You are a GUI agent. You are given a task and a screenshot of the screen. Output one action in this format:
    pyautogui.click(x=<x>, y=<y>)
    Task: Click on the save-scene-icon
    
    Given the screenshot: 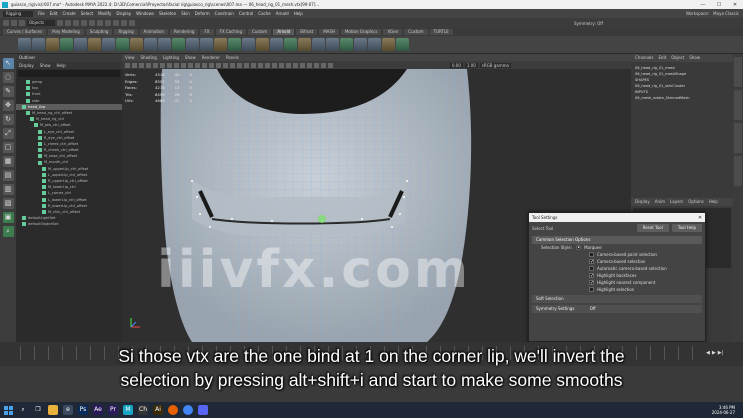 What is the action you would take?
    pyautogui.click(x=22, y=23)
    